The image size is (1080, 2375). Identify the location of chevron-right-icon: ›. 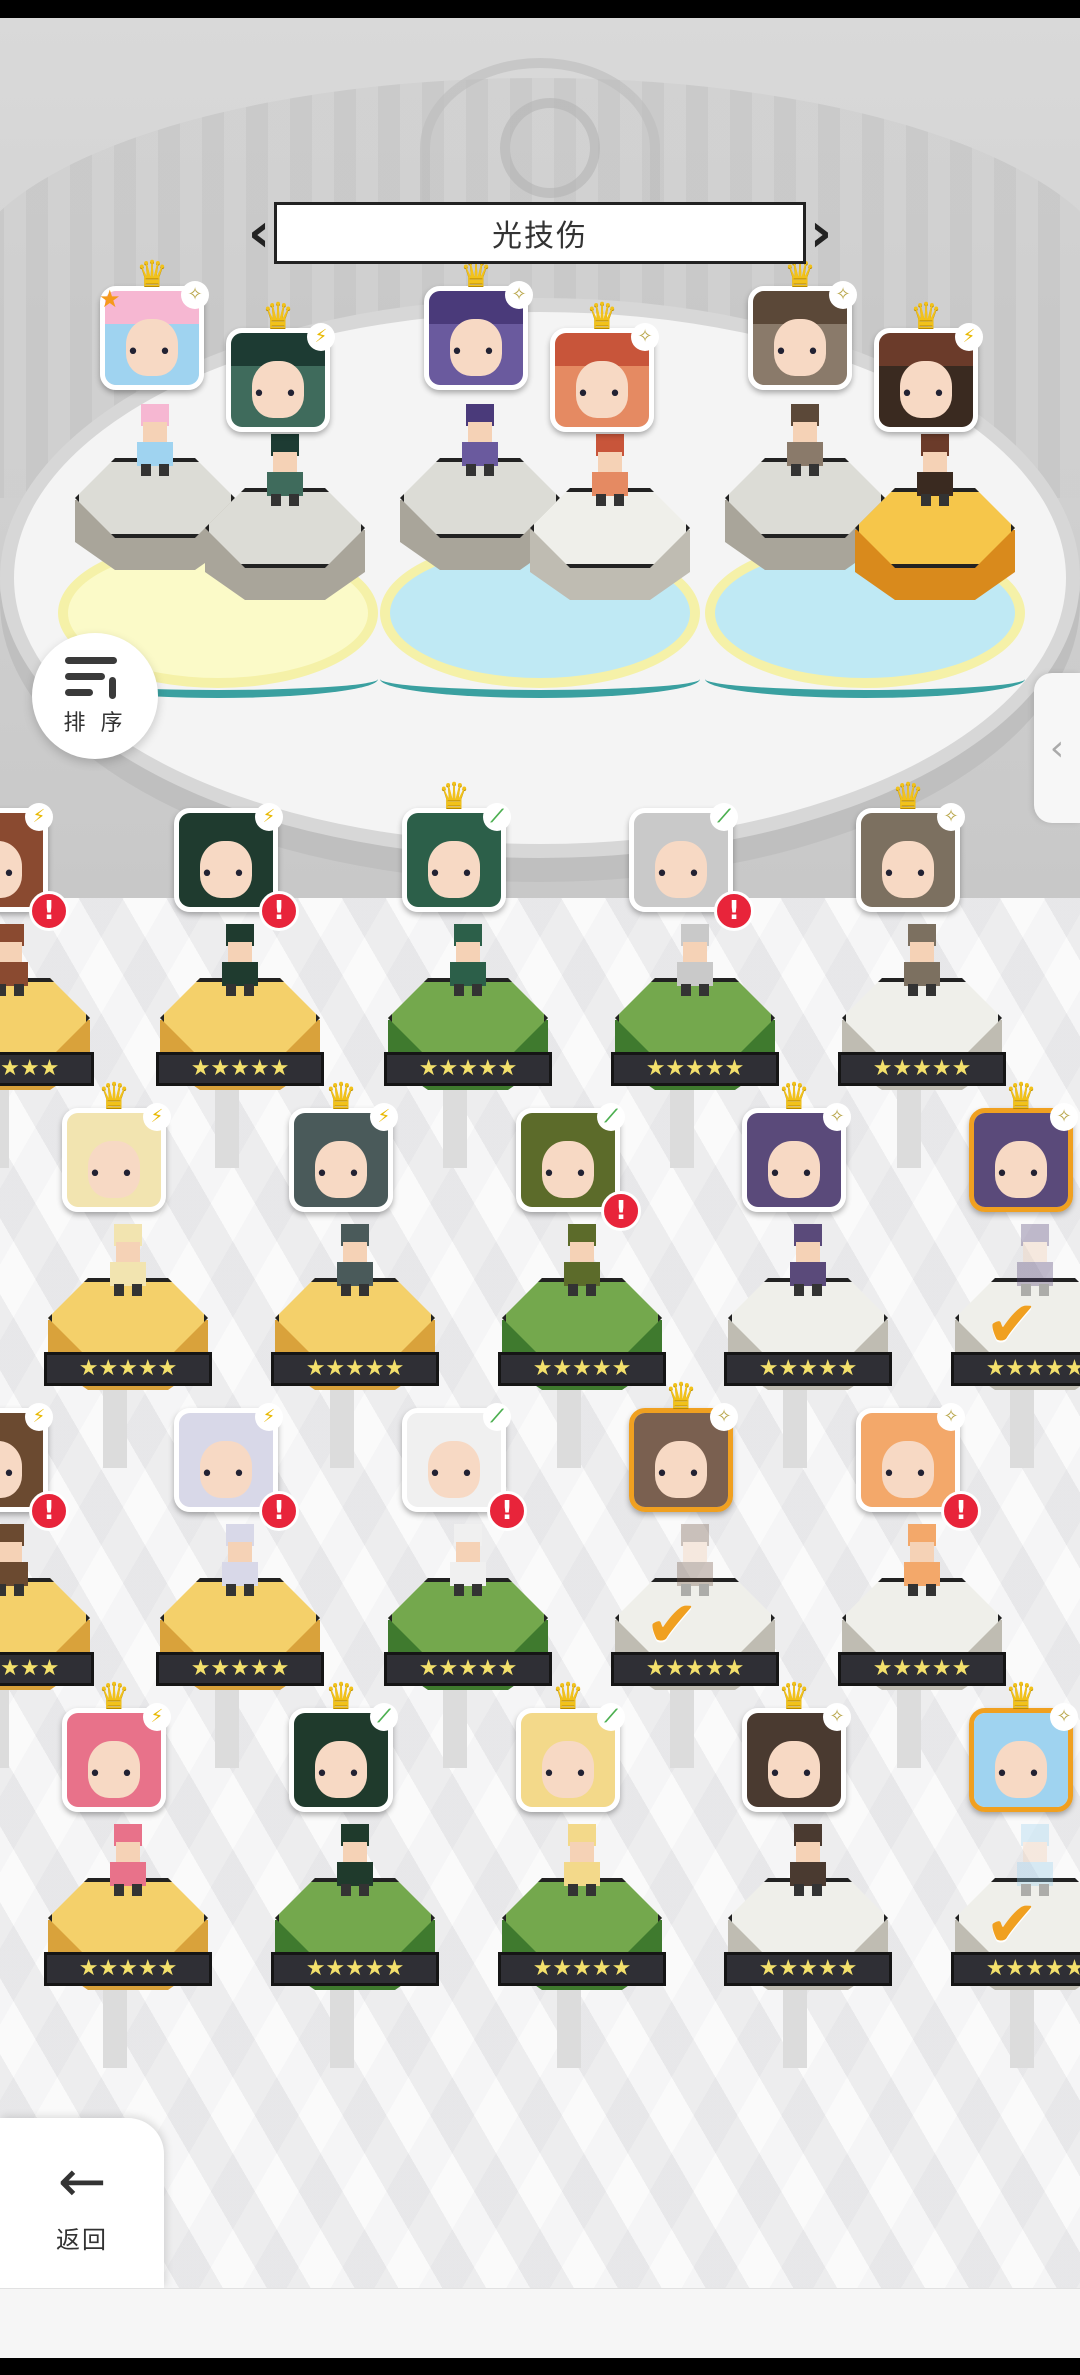
(821, 233).